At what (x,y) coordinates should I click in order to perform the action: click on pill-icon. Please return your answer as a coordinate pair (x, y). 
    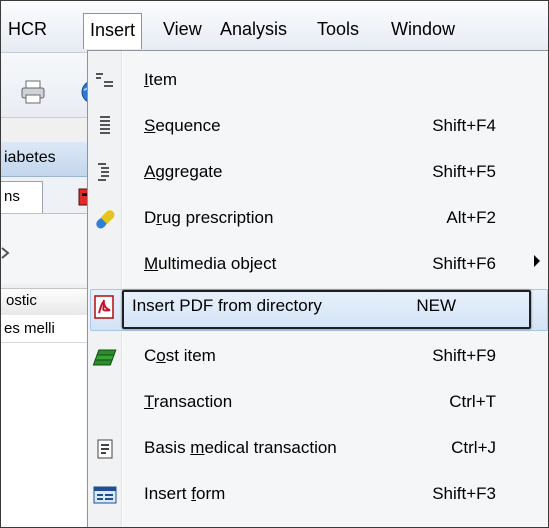
    Looking at the image, I should click on (105, 219).